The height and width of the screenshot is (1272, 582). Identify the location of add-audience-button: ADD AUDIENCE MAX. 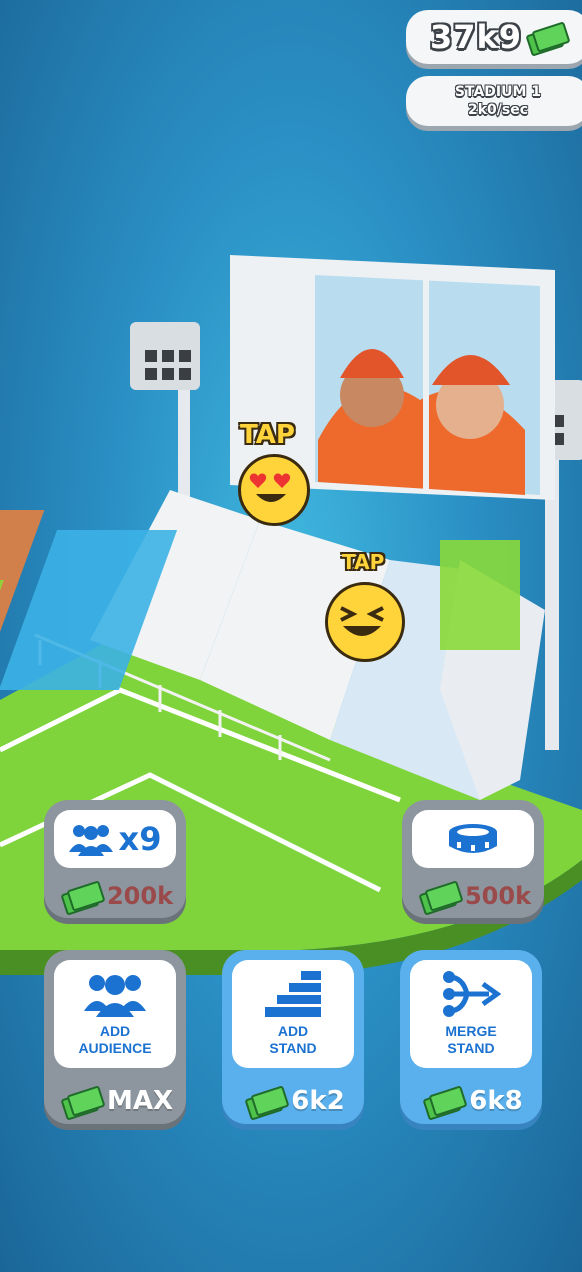
(115, 1037).